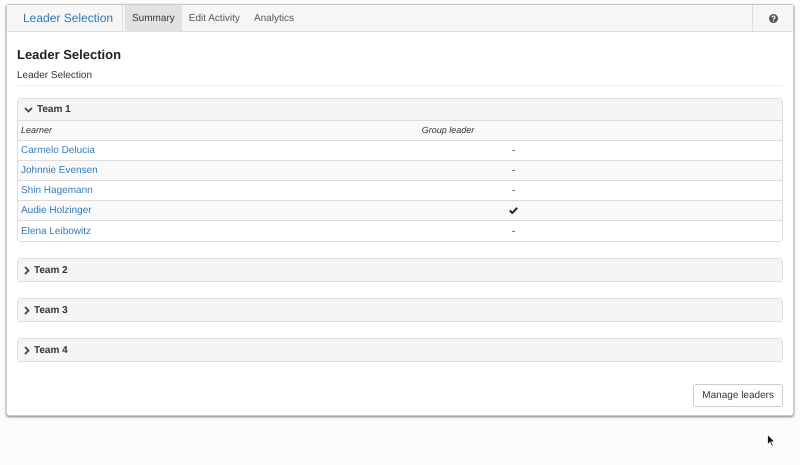  Describe the element at coordinates (771, 440) in the screenshot. I see `mouse-cursor-icon` at that location.